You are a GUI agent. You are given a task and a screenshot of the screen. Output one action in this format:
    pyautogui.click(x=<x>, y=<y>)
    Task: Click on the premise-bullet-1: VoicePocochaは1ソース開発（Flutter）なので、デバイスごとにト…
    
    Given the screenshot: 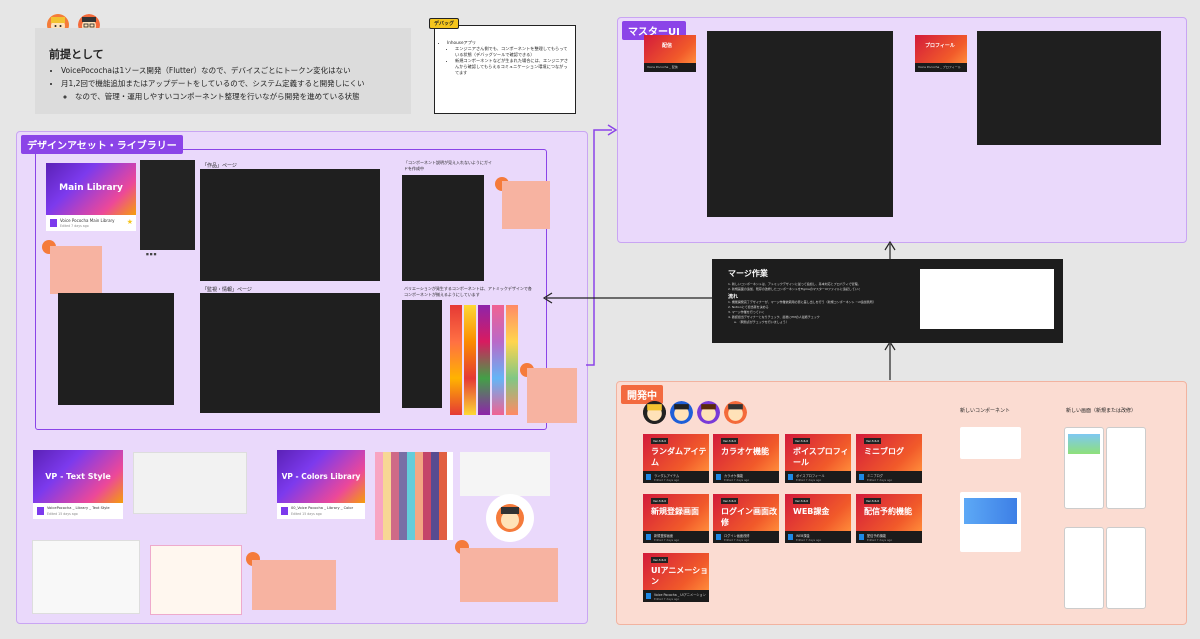 What is the action you would take?
    pyautogui.click(x=234, y=70)
    